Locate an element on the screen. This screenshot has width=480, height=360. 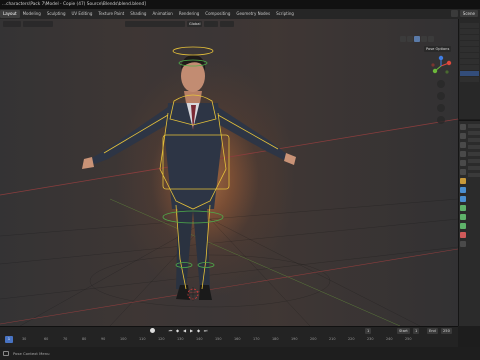
viewport-header: Global is located at coordinates (229, 23).